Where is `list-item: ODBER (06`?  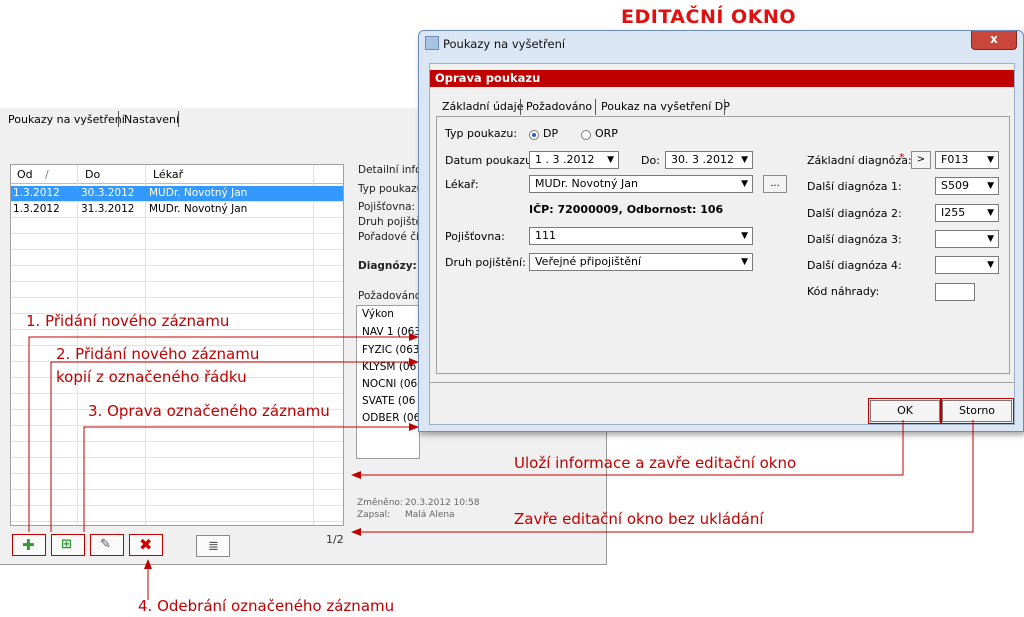 list-item: ODBER (06 is located at coordinates (390, 418).